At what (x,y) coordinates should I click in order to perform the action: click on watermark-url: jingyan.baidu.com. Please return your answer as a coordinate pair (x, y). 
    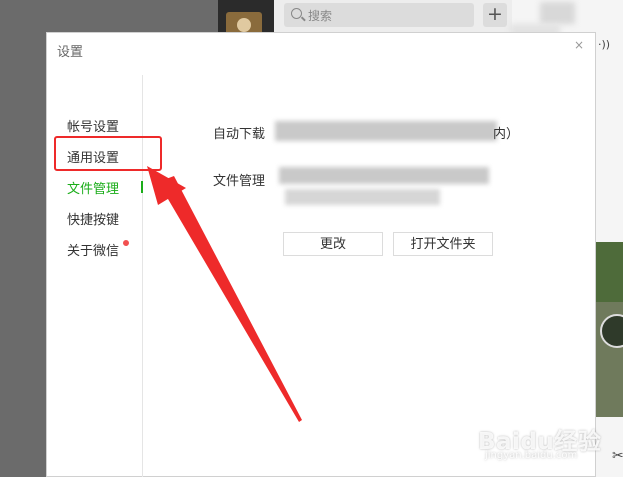
    Looking at the image, I should click on (531, 455).